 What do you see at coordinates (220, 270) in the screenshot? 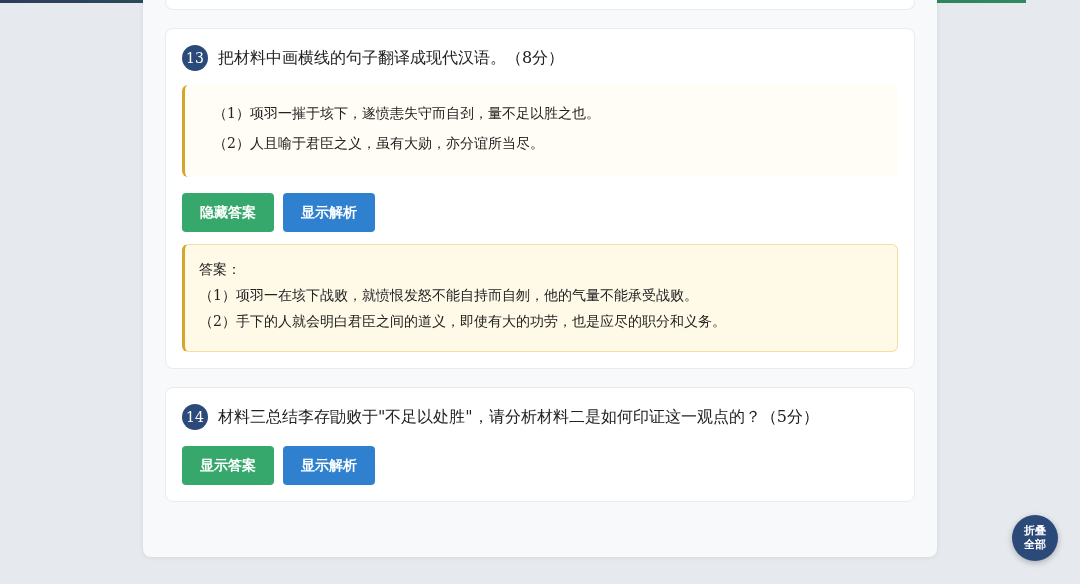
I see `answer-title: 答案：` at bounding box center [220, 270].